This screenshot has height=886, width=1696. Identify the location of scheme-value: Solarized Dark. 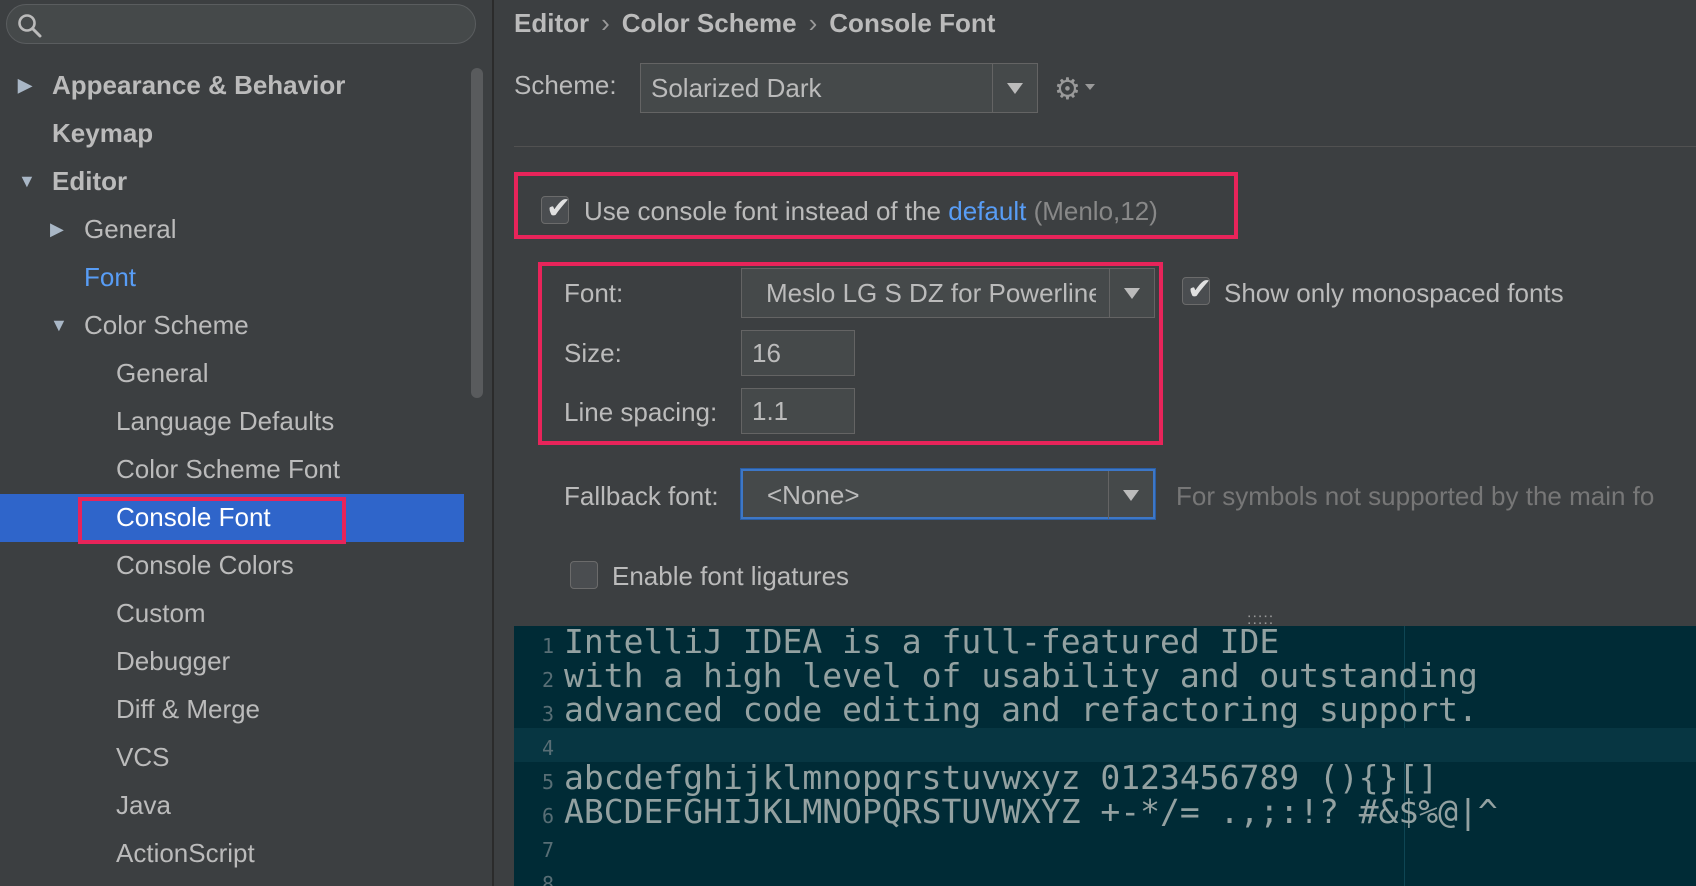
(736, 88).